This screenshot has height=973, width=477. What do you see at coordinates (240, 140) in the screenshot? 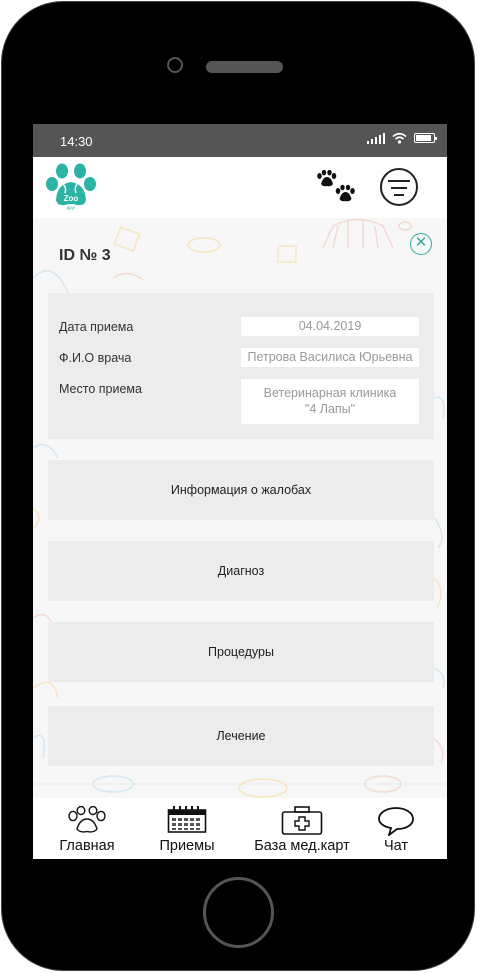
I see `status-bar: 14:30` at bounding box center [240, 140].